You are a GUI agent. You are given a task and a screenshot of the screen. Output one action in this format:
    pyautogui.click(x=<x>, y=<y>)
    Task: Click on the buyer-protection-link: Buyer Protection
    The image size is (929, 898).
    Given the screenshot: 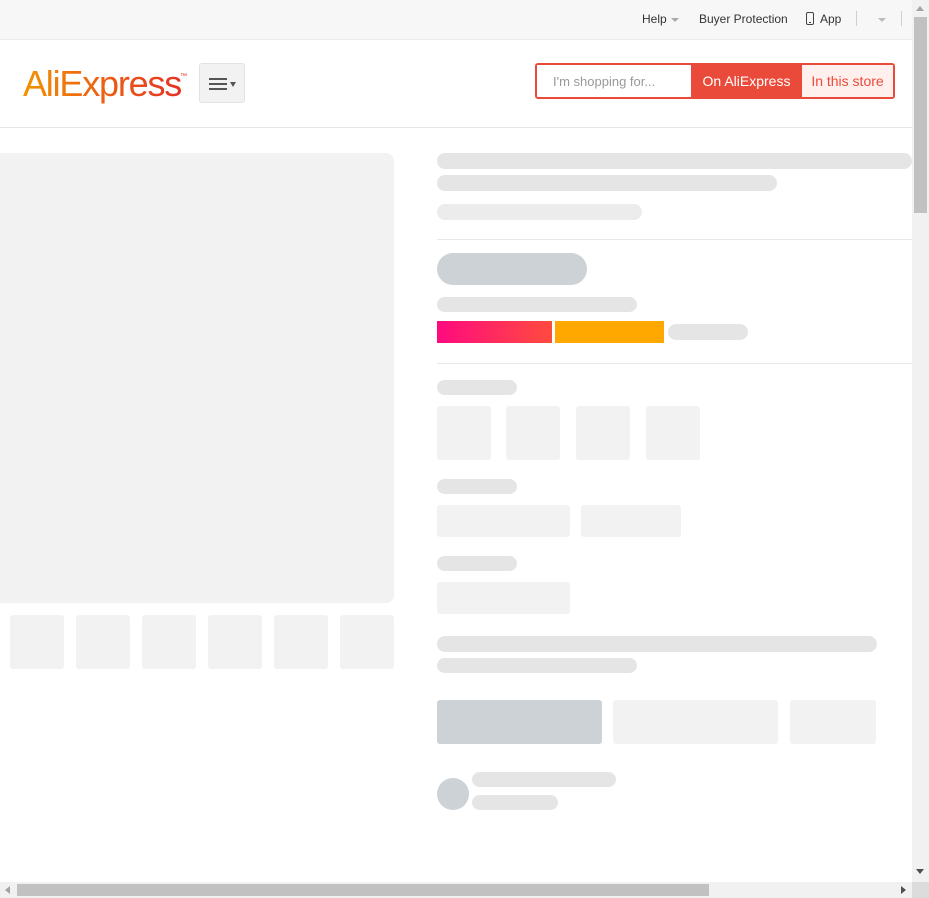 What is the action you would take?
    pyautogui.click(x=743, y=19)
    